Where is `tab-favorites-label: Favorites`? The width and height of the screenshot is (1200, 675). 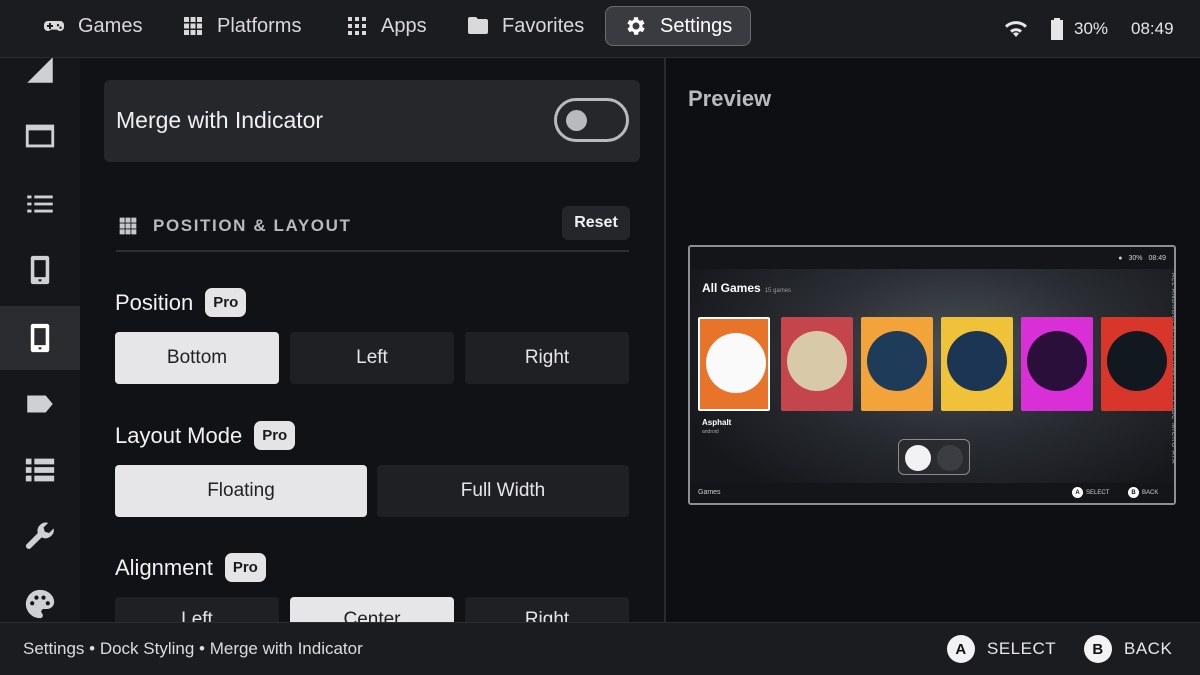 tab-favorites-label: Favorites is located at coordinates (543, 25).